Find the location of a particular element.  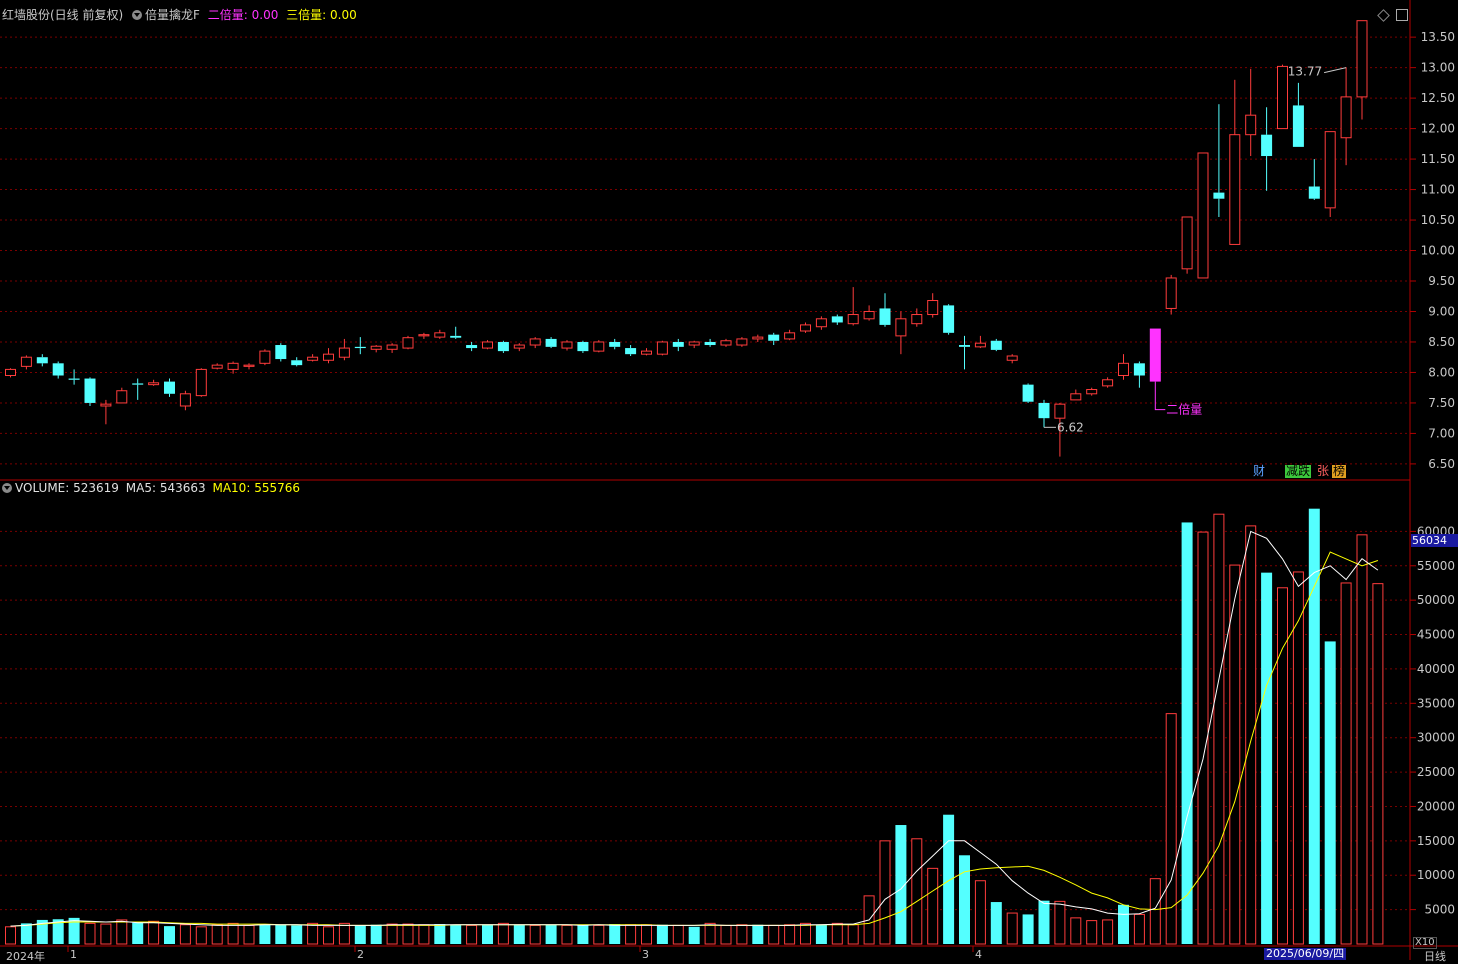

window-toggle-icon is located at coordinates (1402, 15).